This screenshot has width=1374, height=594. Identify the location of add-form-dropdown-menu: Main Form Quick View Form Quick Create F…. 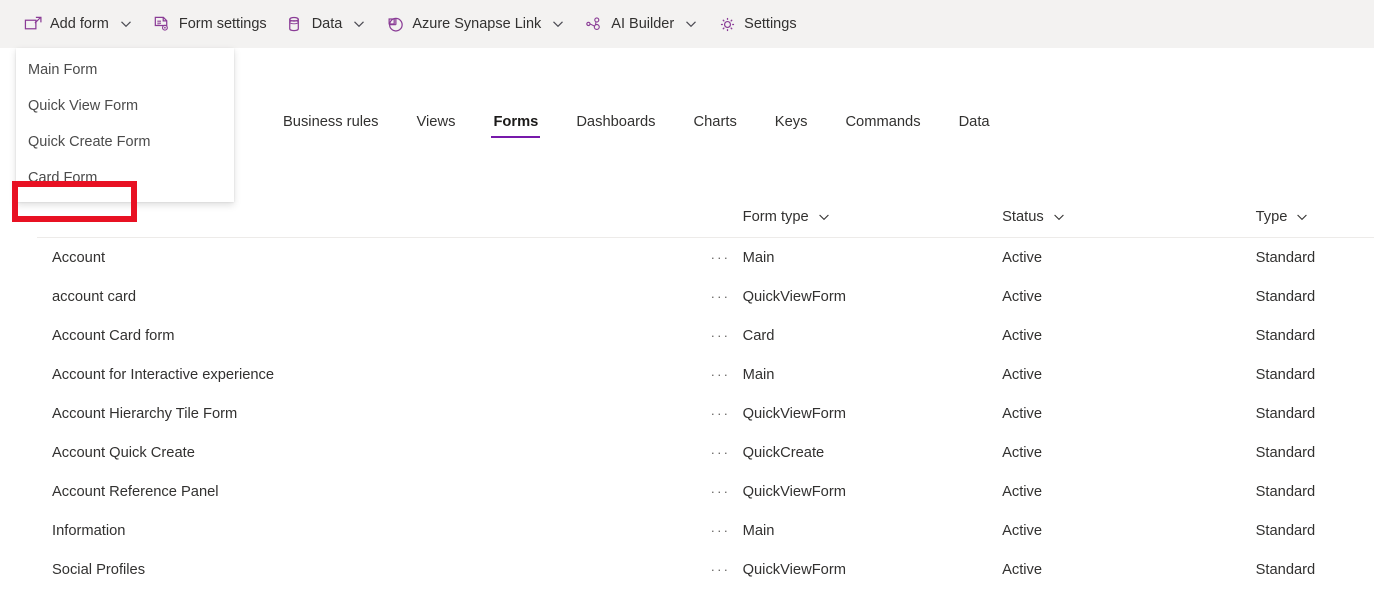
(125, 125).